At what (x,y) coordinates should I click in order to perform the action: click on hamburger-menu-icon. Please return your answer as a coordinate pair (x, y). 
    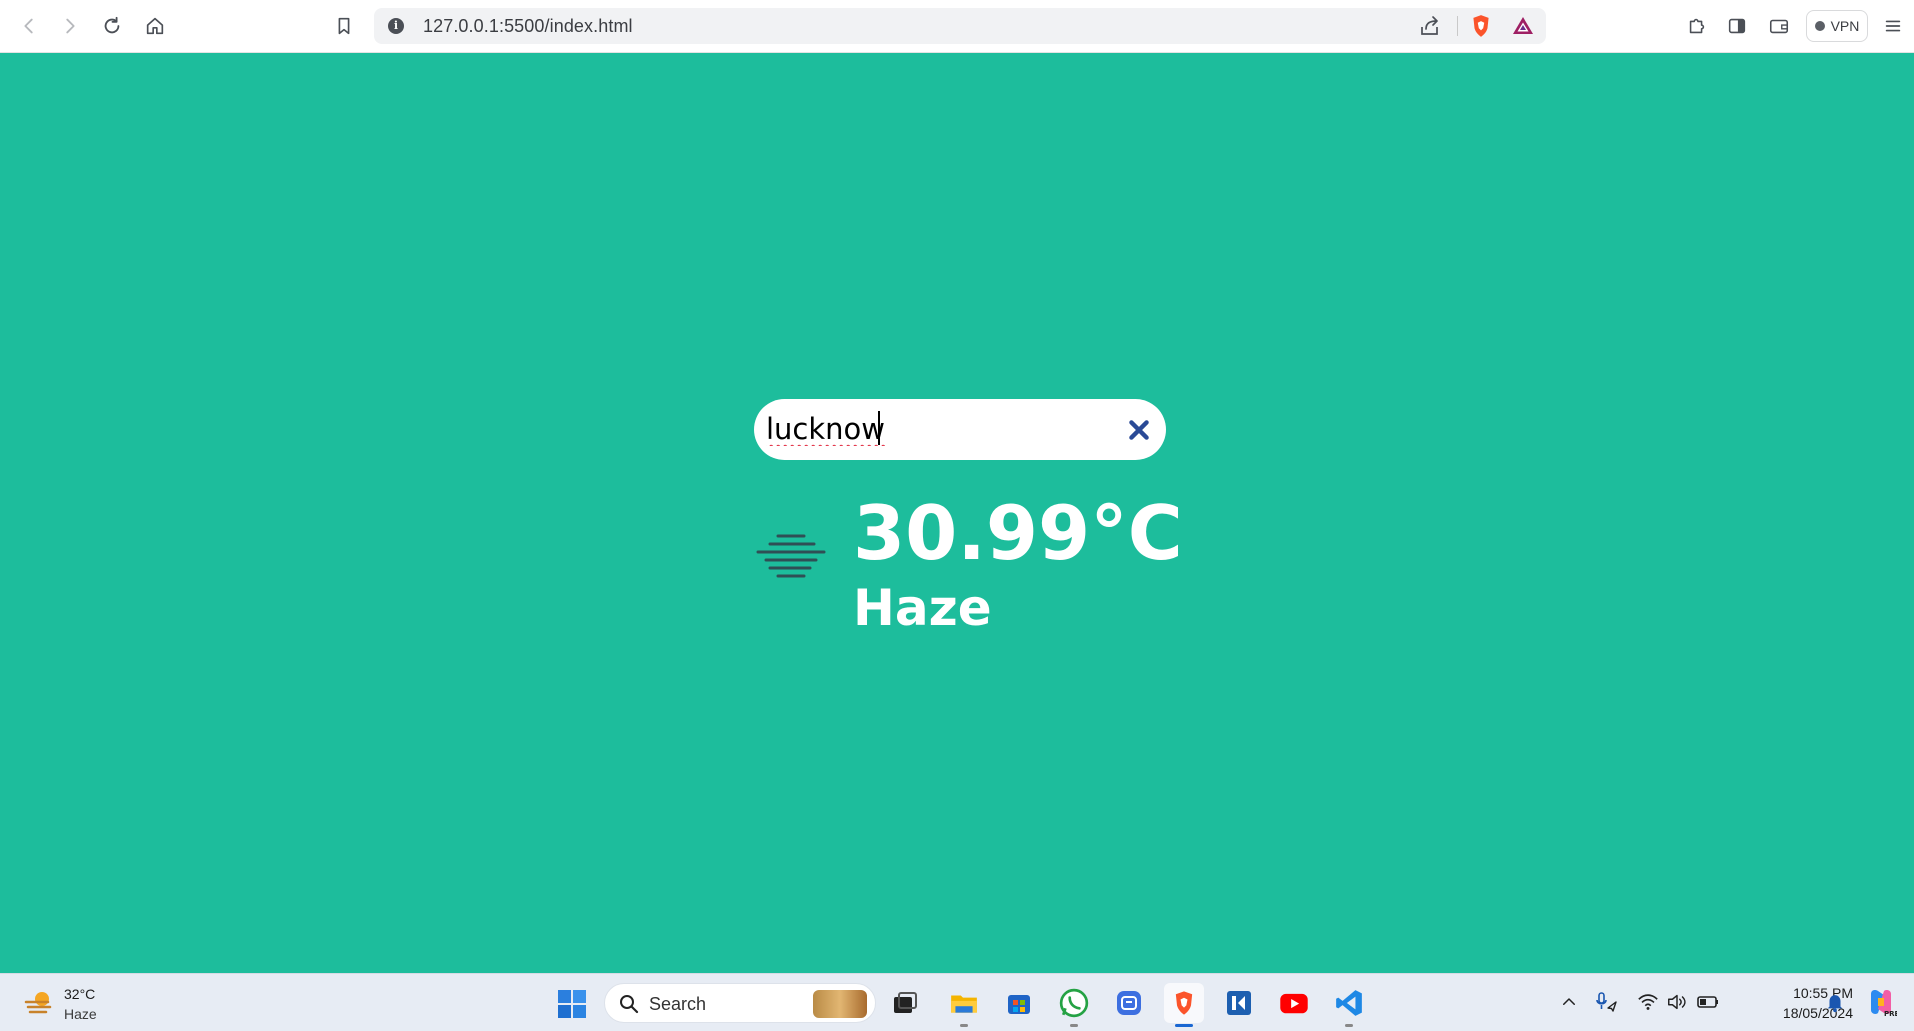
    Looking at the image, I should click on (1893, 26).